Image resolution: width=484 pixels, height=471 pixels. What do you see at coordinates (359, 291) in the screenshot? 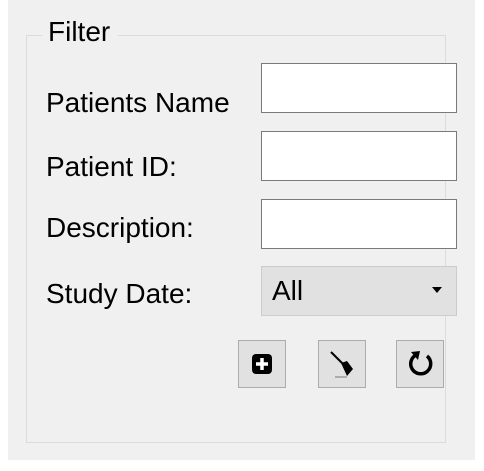
I see `study-date-select: All` at bounding box center [359, 291].